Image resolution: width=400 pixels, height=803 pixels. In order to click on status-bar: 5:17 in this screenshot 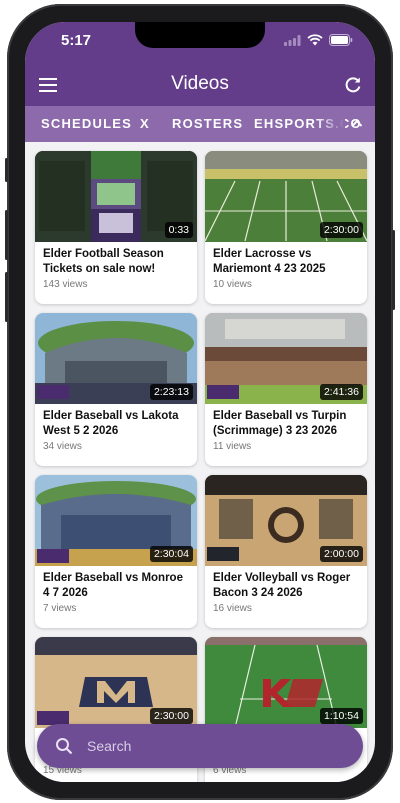, I will do `click(200, 44)`.